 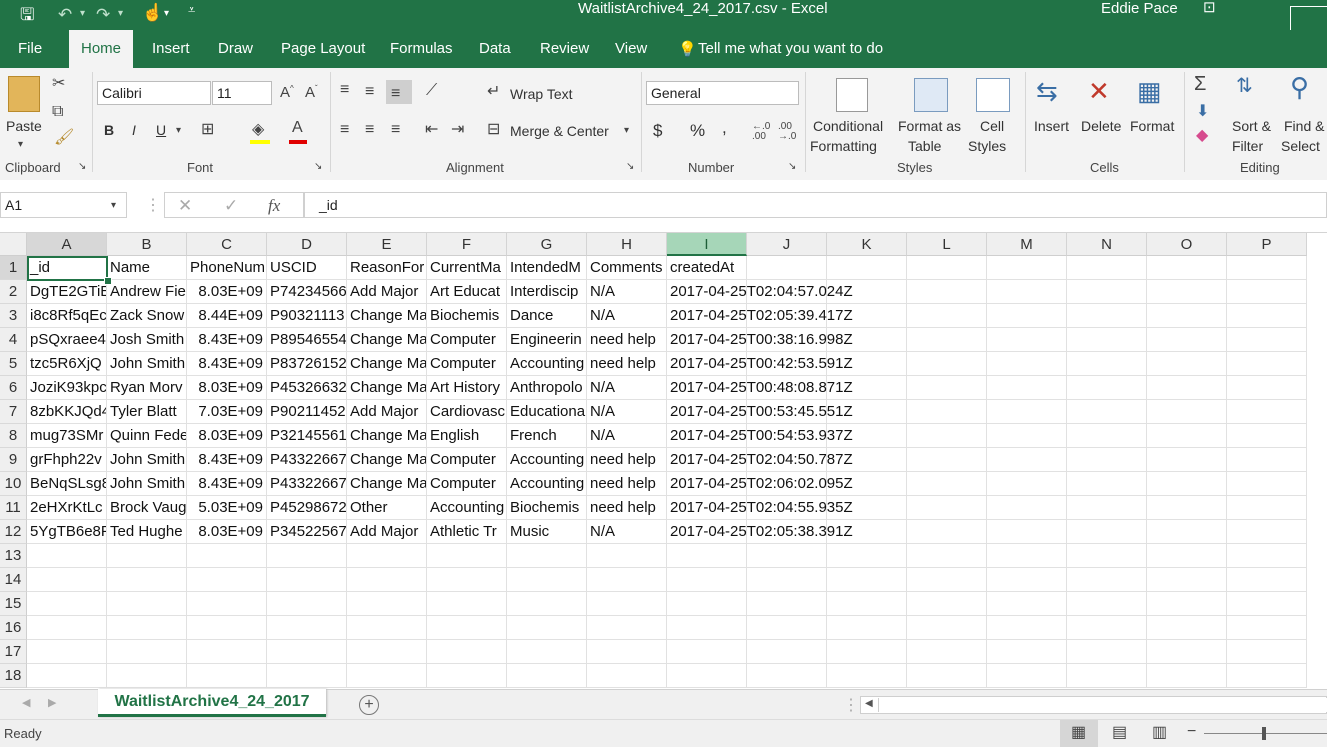 What do you see at coordinates (227, 676) in the screenshot?
I see `cell-c18` at bounding box center [227, 676].